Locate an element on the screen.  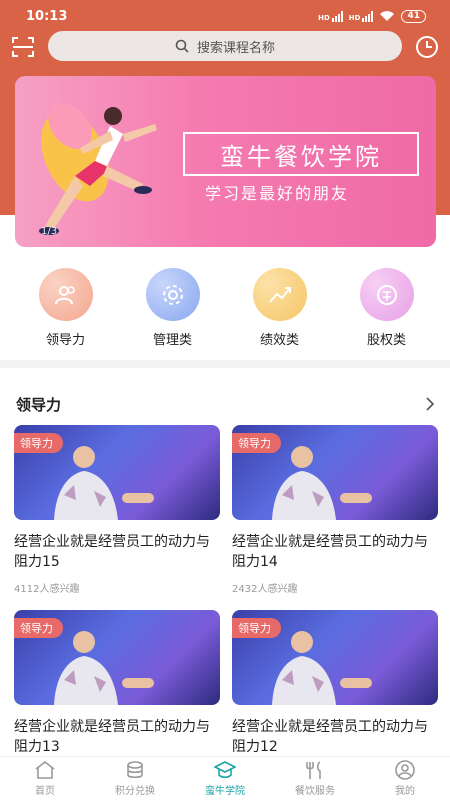
nav-catering: 餐饮服务 is located at coordinates (315, 778).